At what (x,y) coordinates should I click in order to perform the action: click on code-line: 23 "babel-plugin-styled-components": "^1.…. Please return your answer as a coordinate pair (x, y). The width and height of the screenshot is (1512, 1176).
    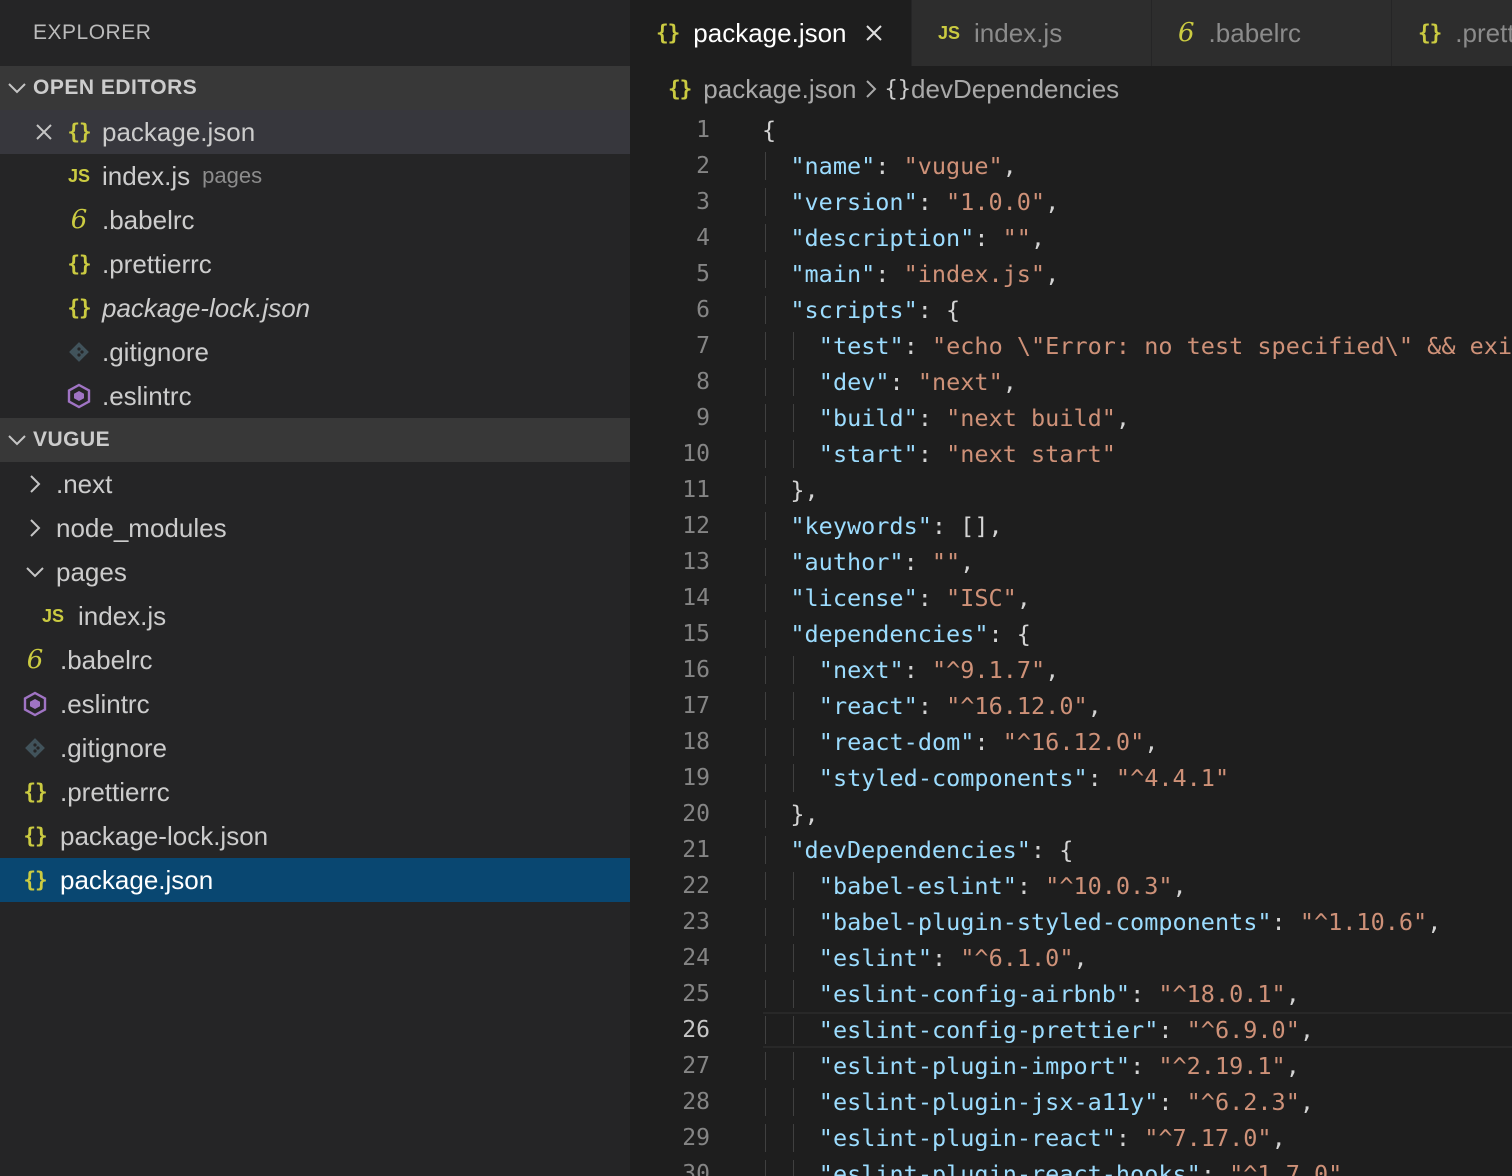
    Looking at the image, I should click on (1071, 922).